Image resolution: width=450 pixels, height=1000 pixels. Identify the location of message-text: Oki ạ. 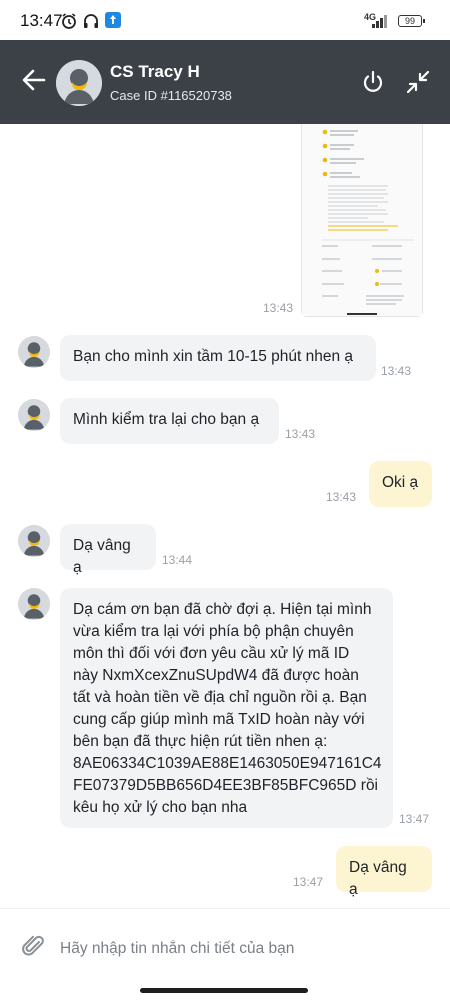
(400, 482).